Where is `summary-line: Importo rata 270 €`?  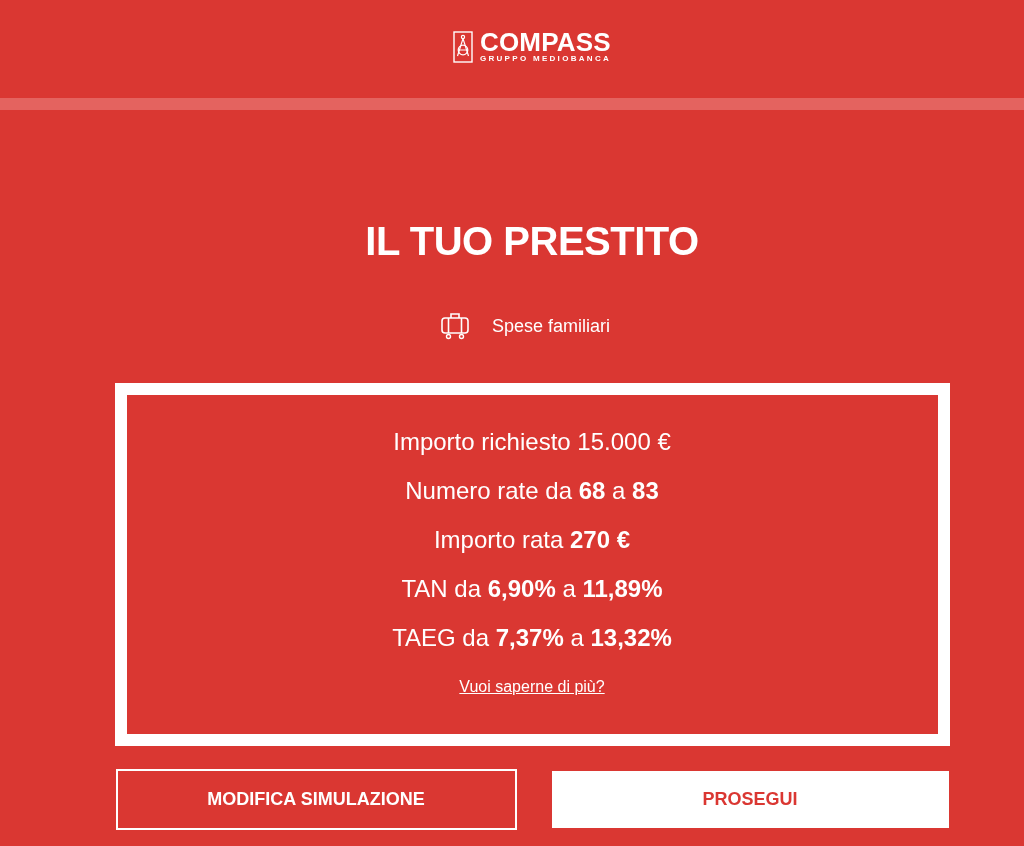 summary-line: Importo rata 270 € is located at coordinates (532, 540).